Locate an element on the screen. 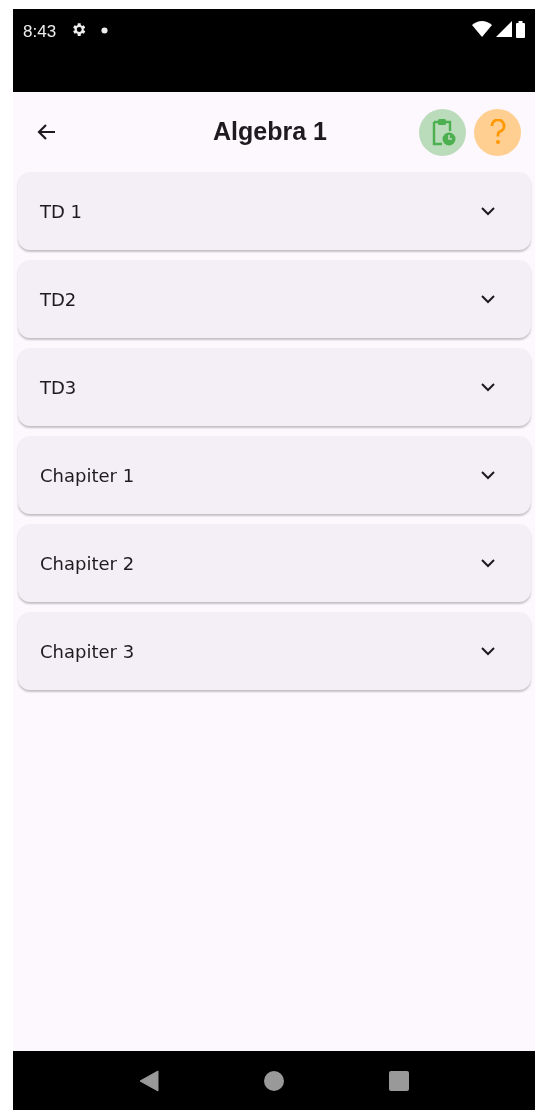 This screenshot has width=535, height=1110. settings-icon is located at coordinates (79, 29).